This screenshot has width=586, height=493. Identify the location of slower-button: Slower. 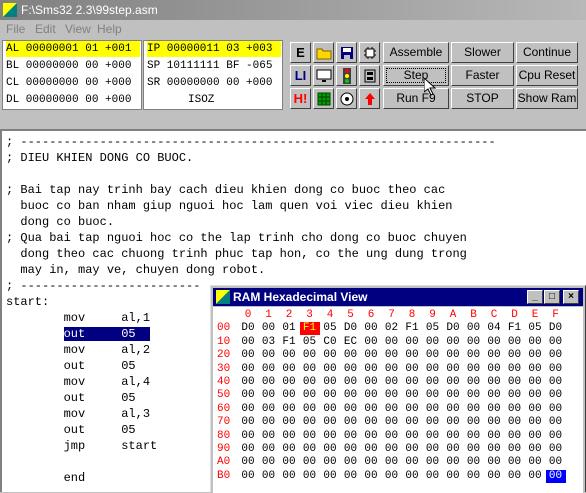
(482, 52).